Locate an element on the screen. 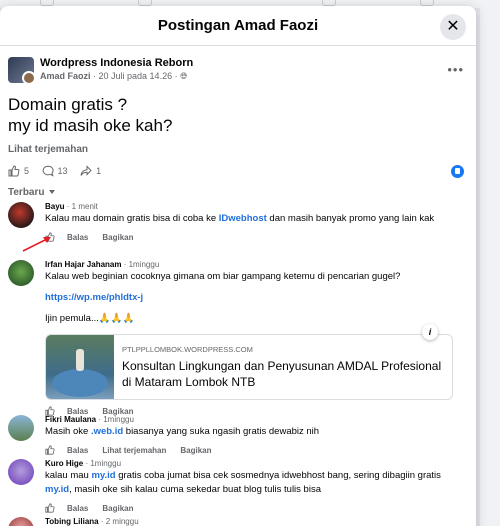  see-translation-link: Lihat terjemahan is located at coordinates (238, 149).